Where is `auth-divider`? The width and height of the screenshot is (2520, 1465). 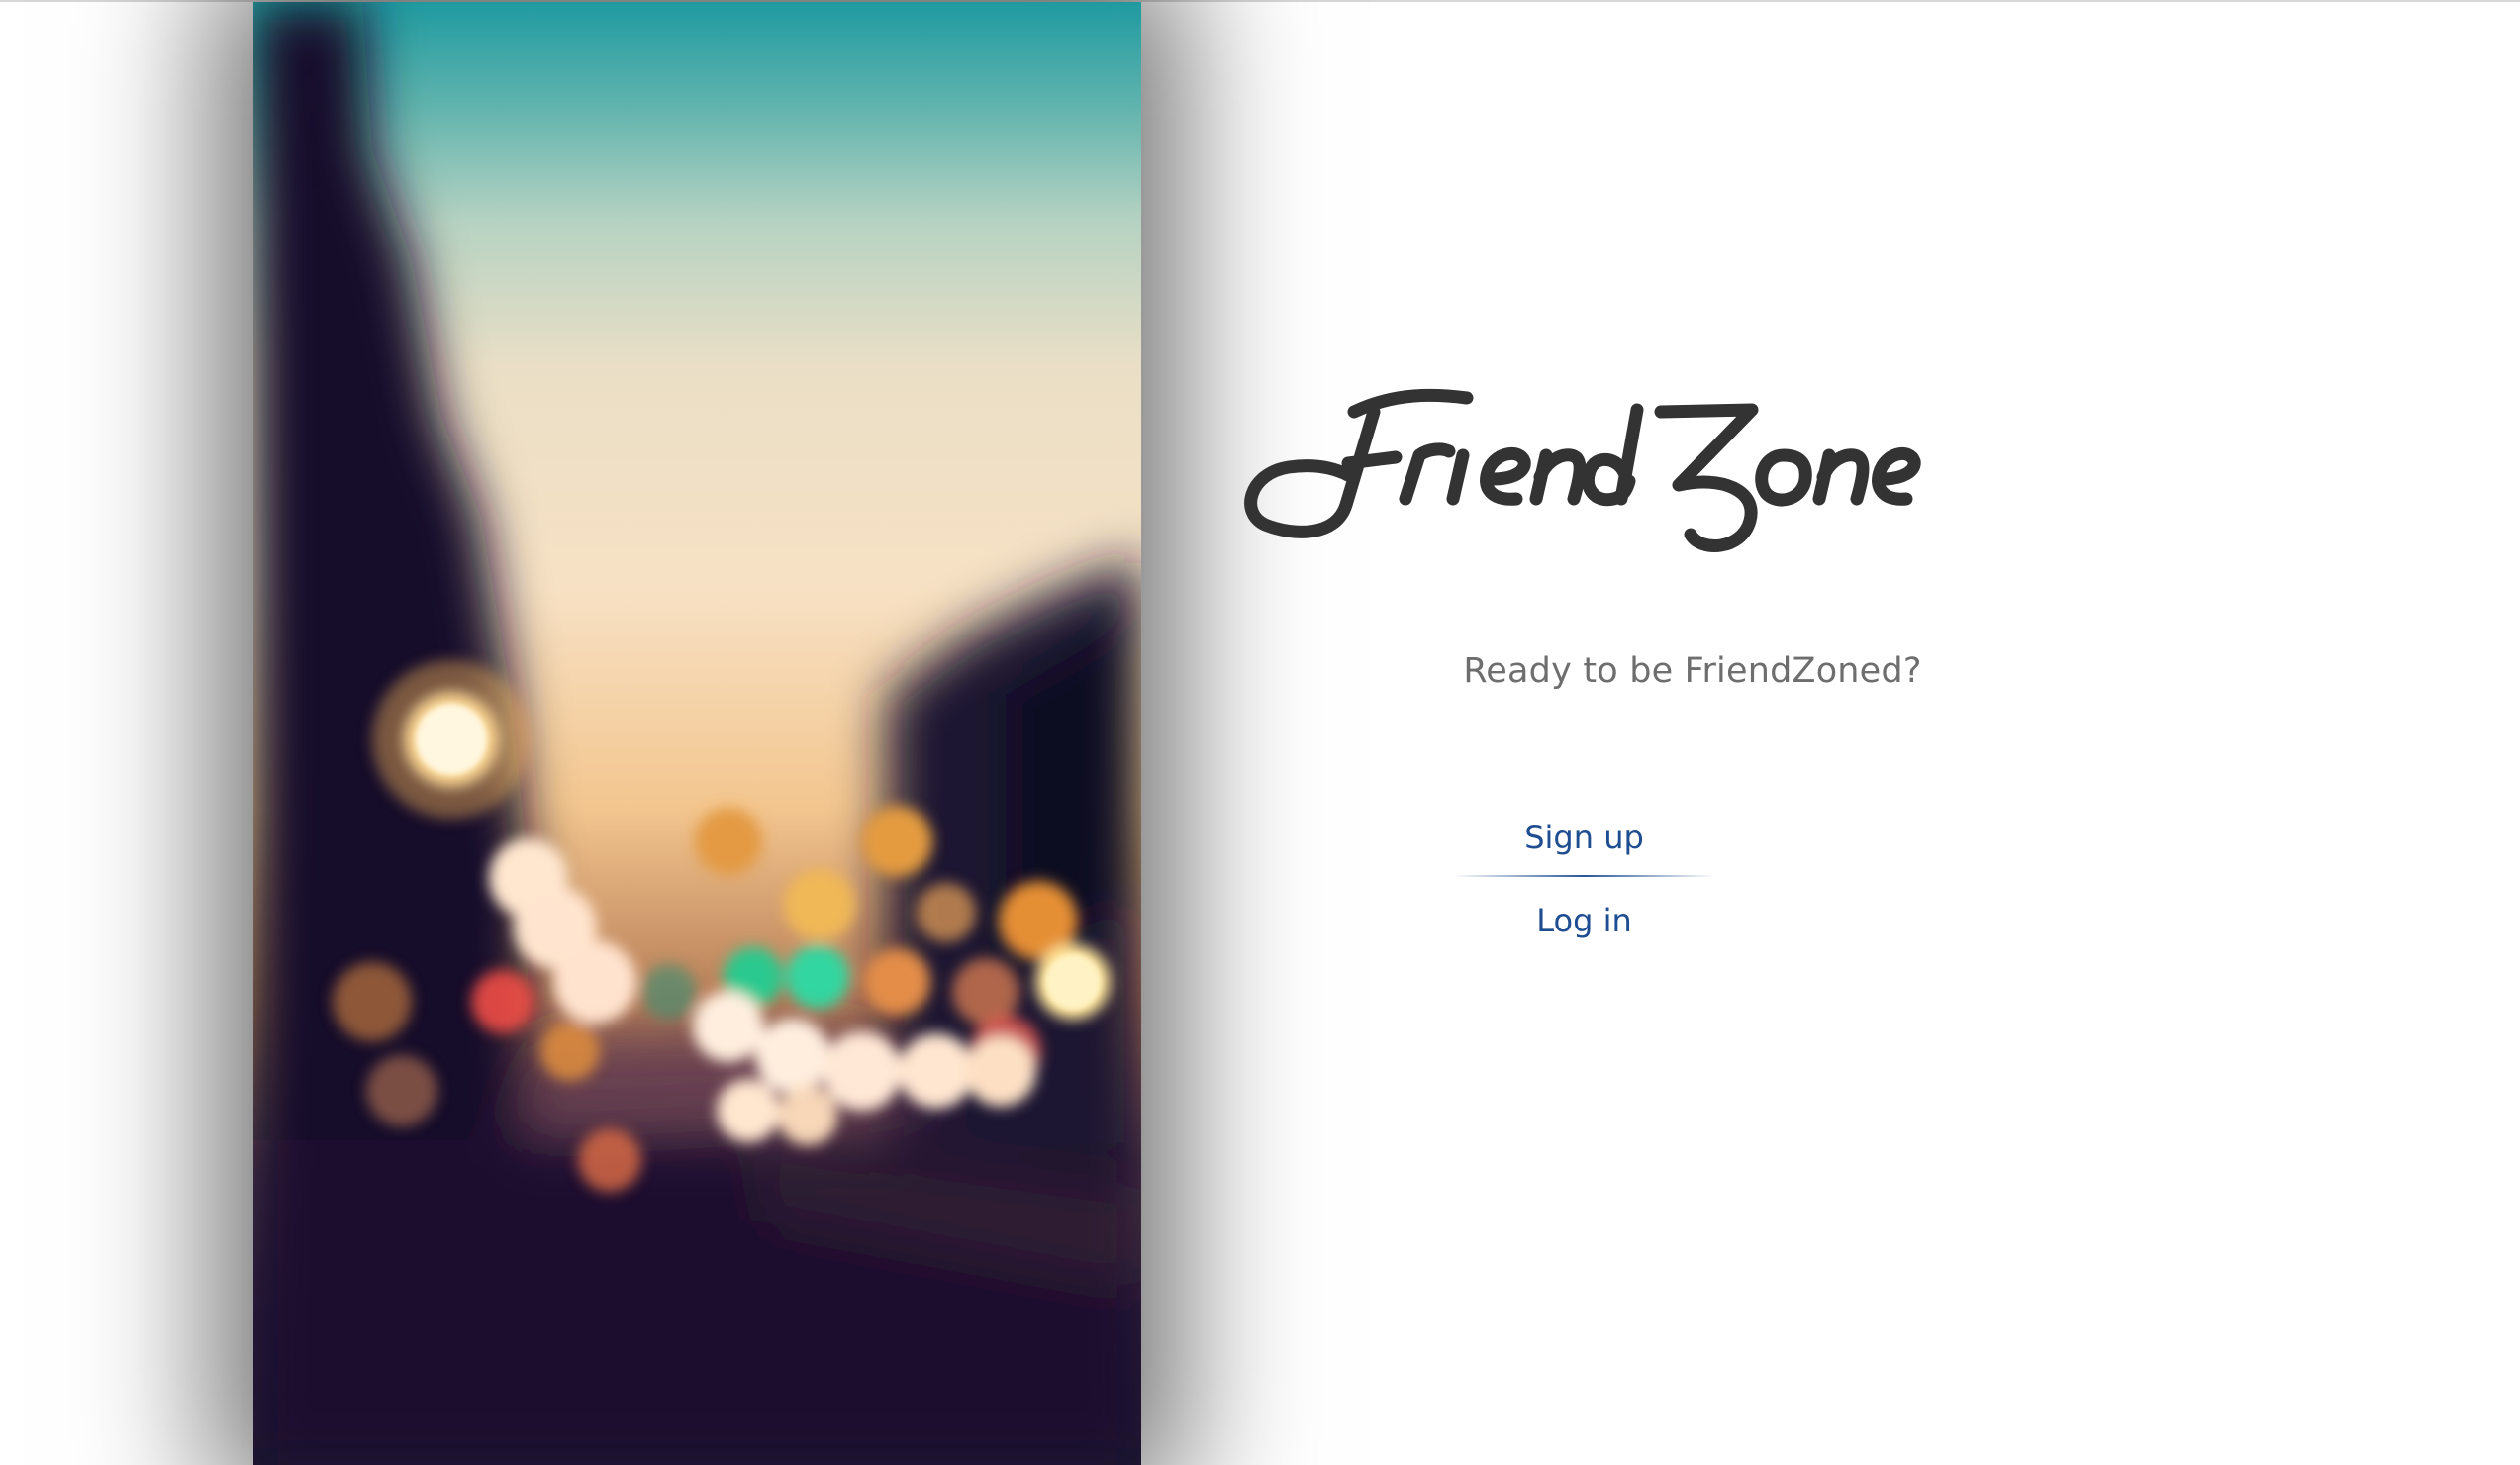 auth-divider is located at coordinates (1584, 876).